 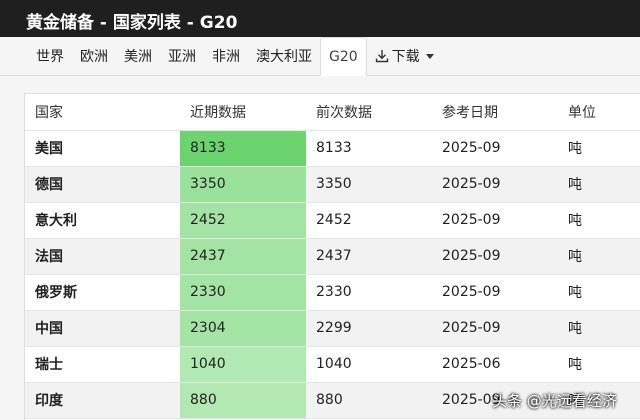 I want to click on download-label: 下载, so click(x=405, y=57).